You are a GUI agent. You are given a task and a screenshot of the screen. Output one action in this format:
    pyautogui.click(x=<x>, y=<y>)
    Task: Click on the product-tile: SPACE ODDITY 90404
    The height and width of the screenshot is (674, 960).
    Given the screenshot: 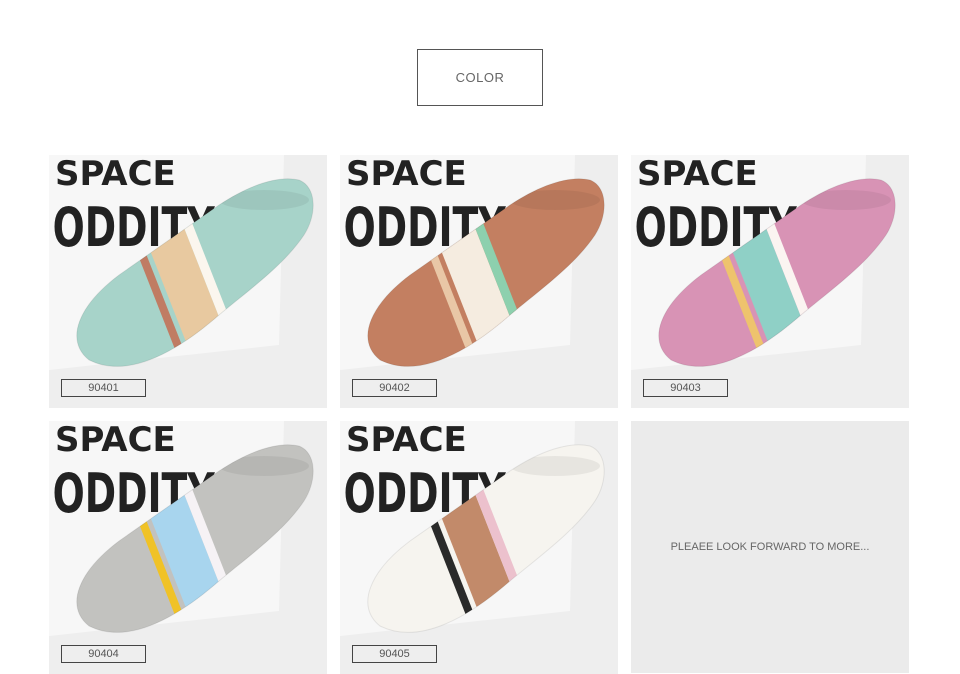 What is the action you would take?
    pyautogui.click(x=188, y=547)
    